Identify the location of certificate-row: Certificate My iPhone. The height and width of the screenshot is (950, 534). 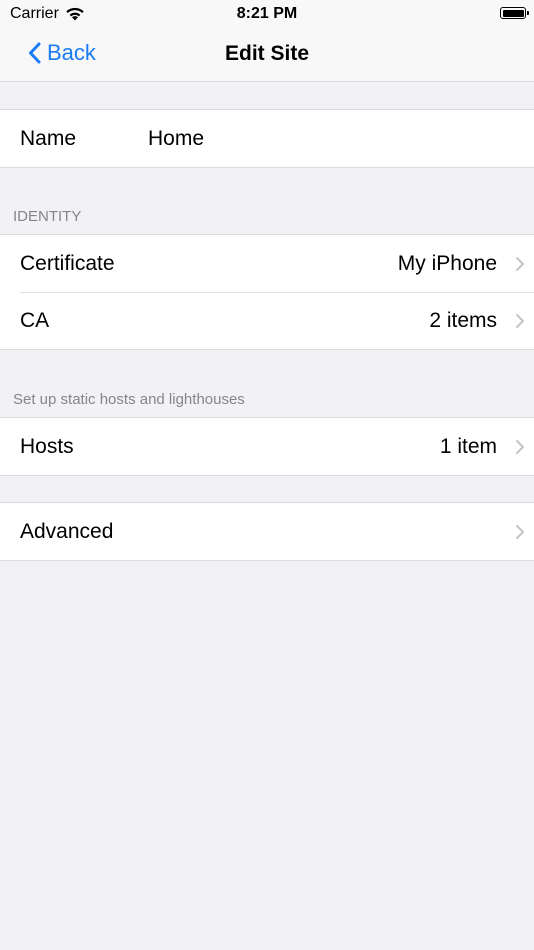
(267, 263).